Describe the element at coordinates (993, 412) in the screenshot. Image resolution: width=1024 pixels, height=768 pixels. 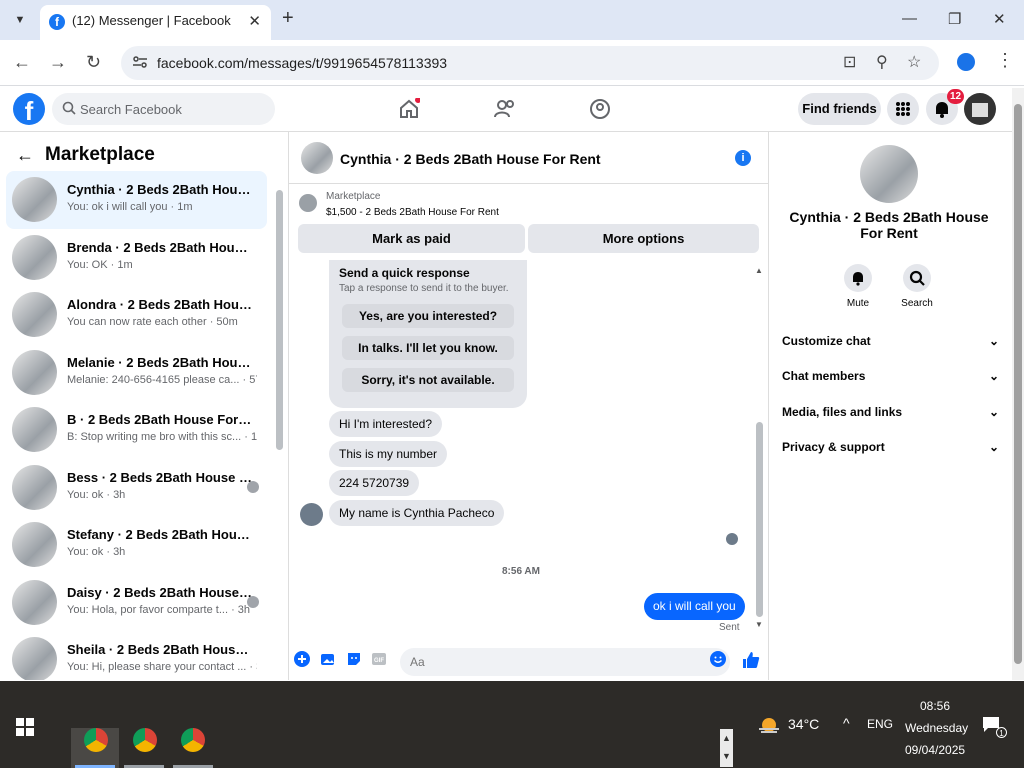
I see `chevron-down-icon: ⌄` at that location.